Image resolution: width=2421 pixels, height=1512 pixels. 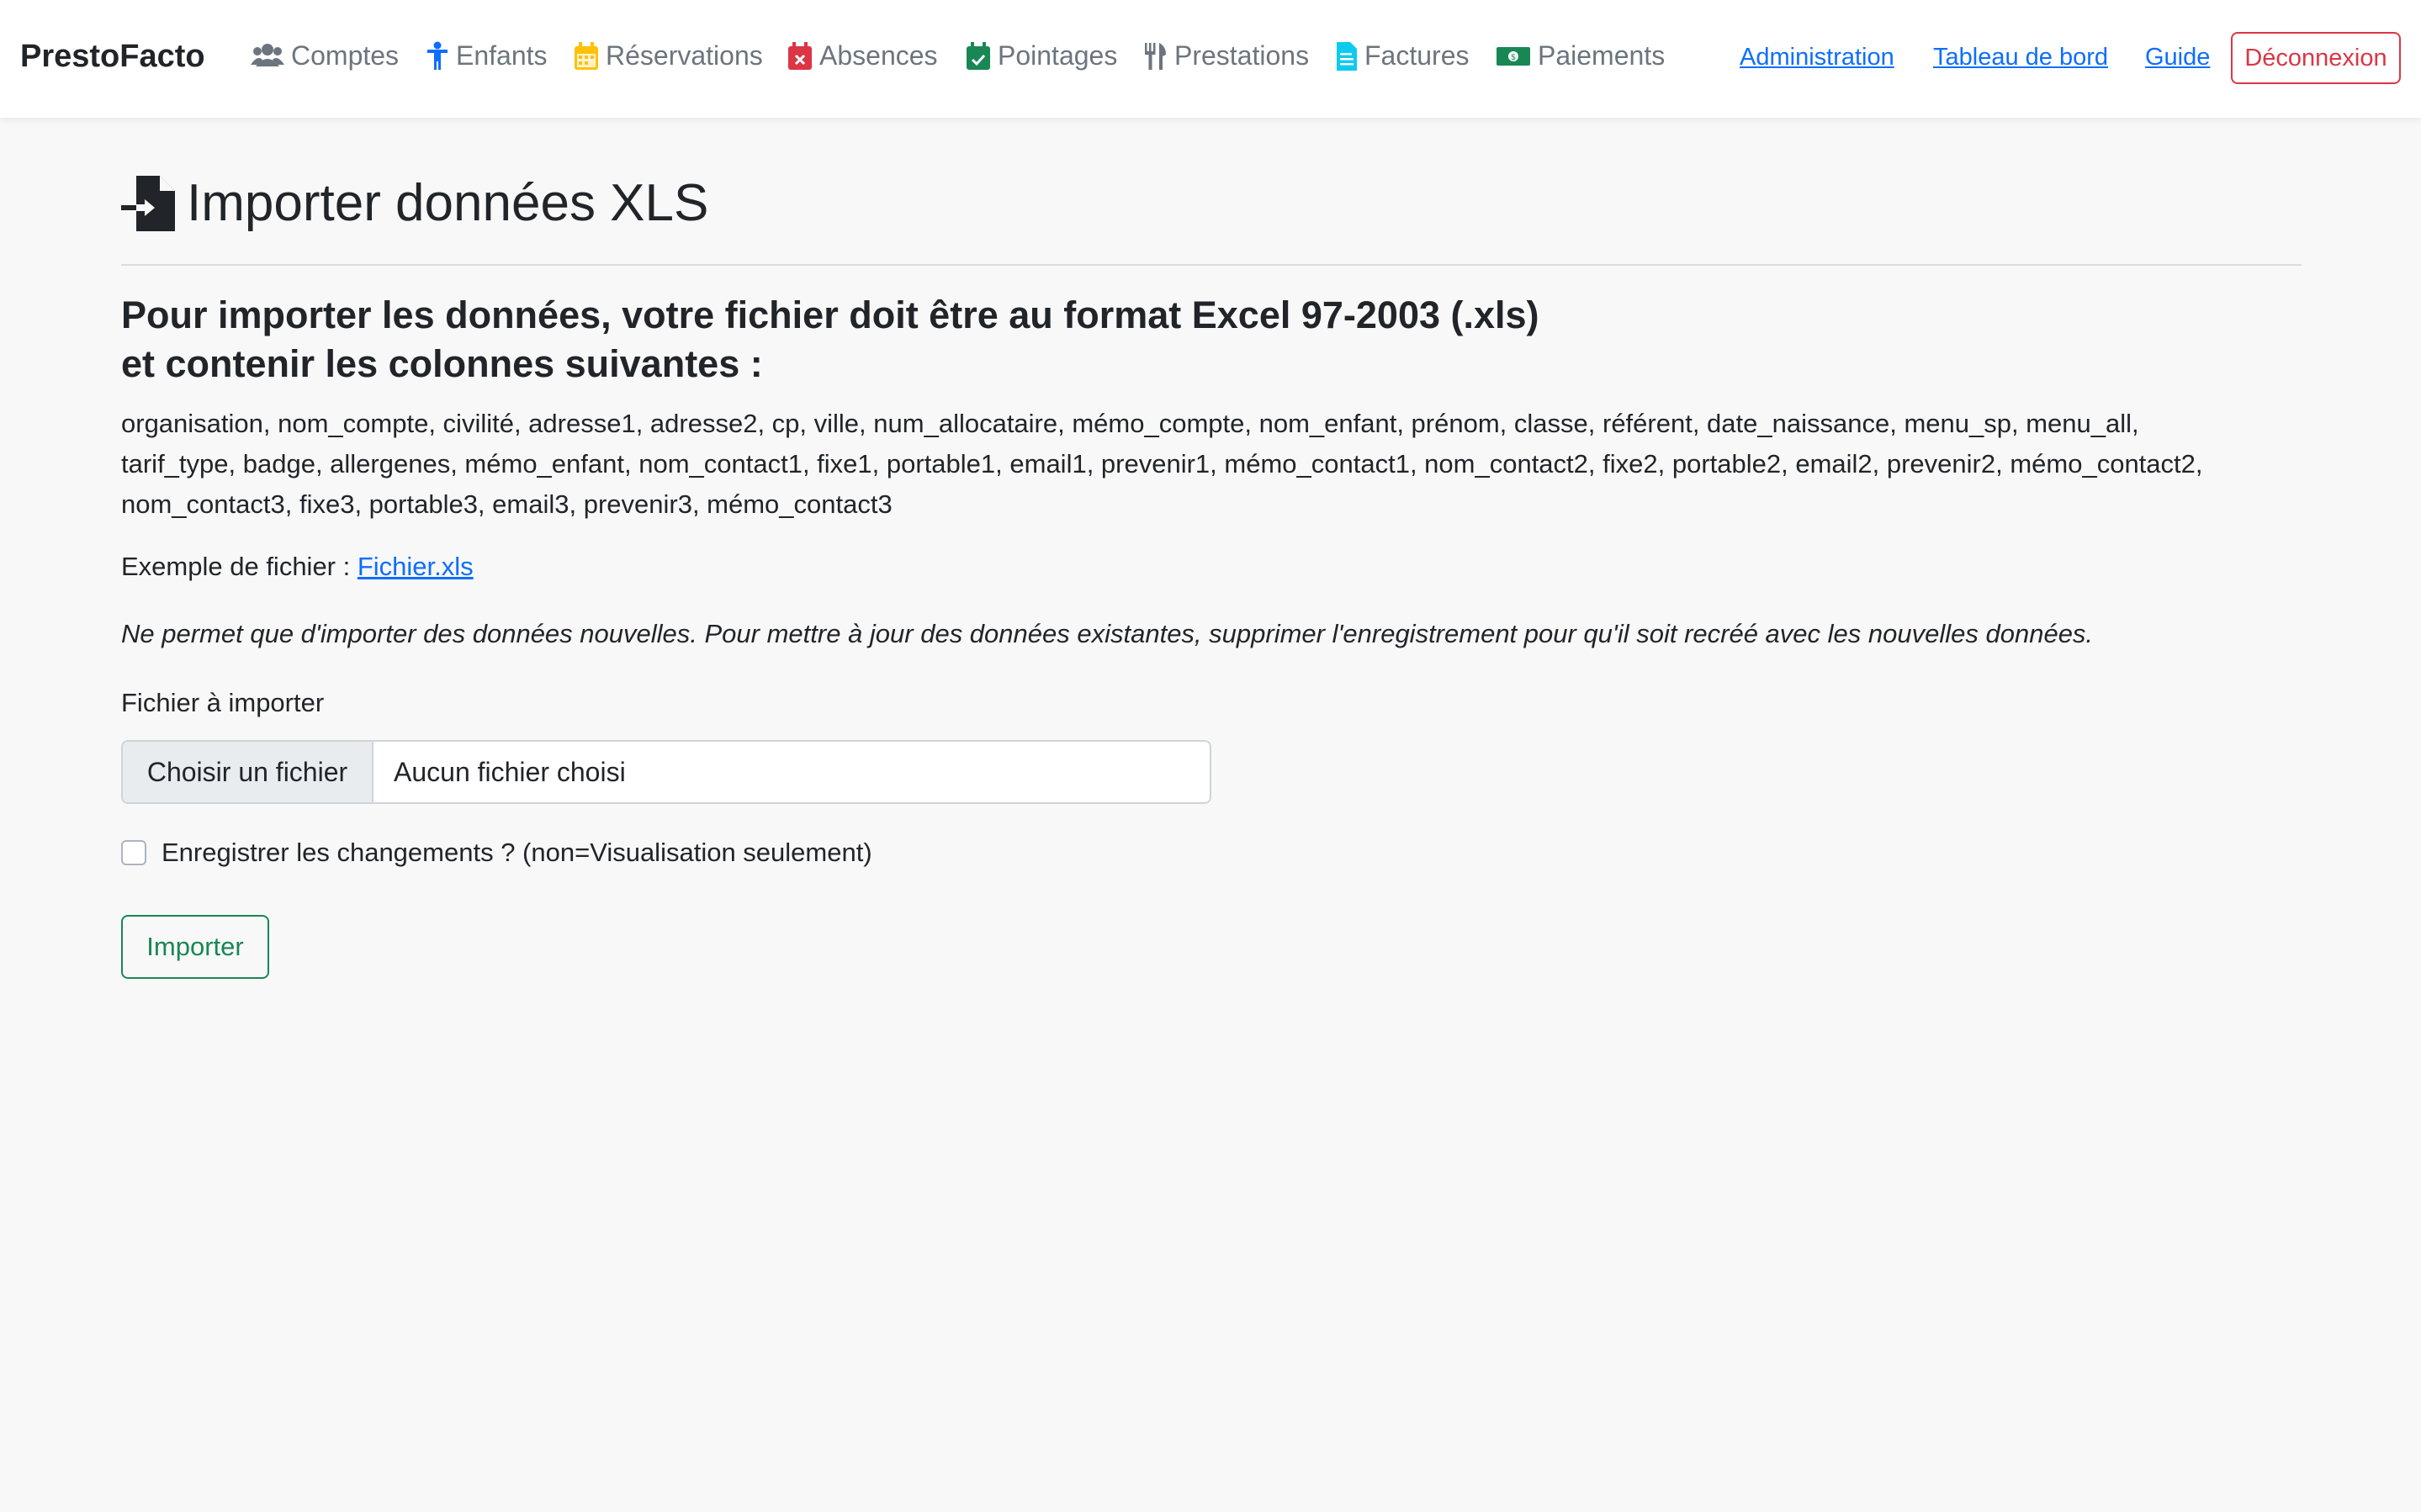 I want to click on page-title: Importer données XLS, so click(x=415, y=203).